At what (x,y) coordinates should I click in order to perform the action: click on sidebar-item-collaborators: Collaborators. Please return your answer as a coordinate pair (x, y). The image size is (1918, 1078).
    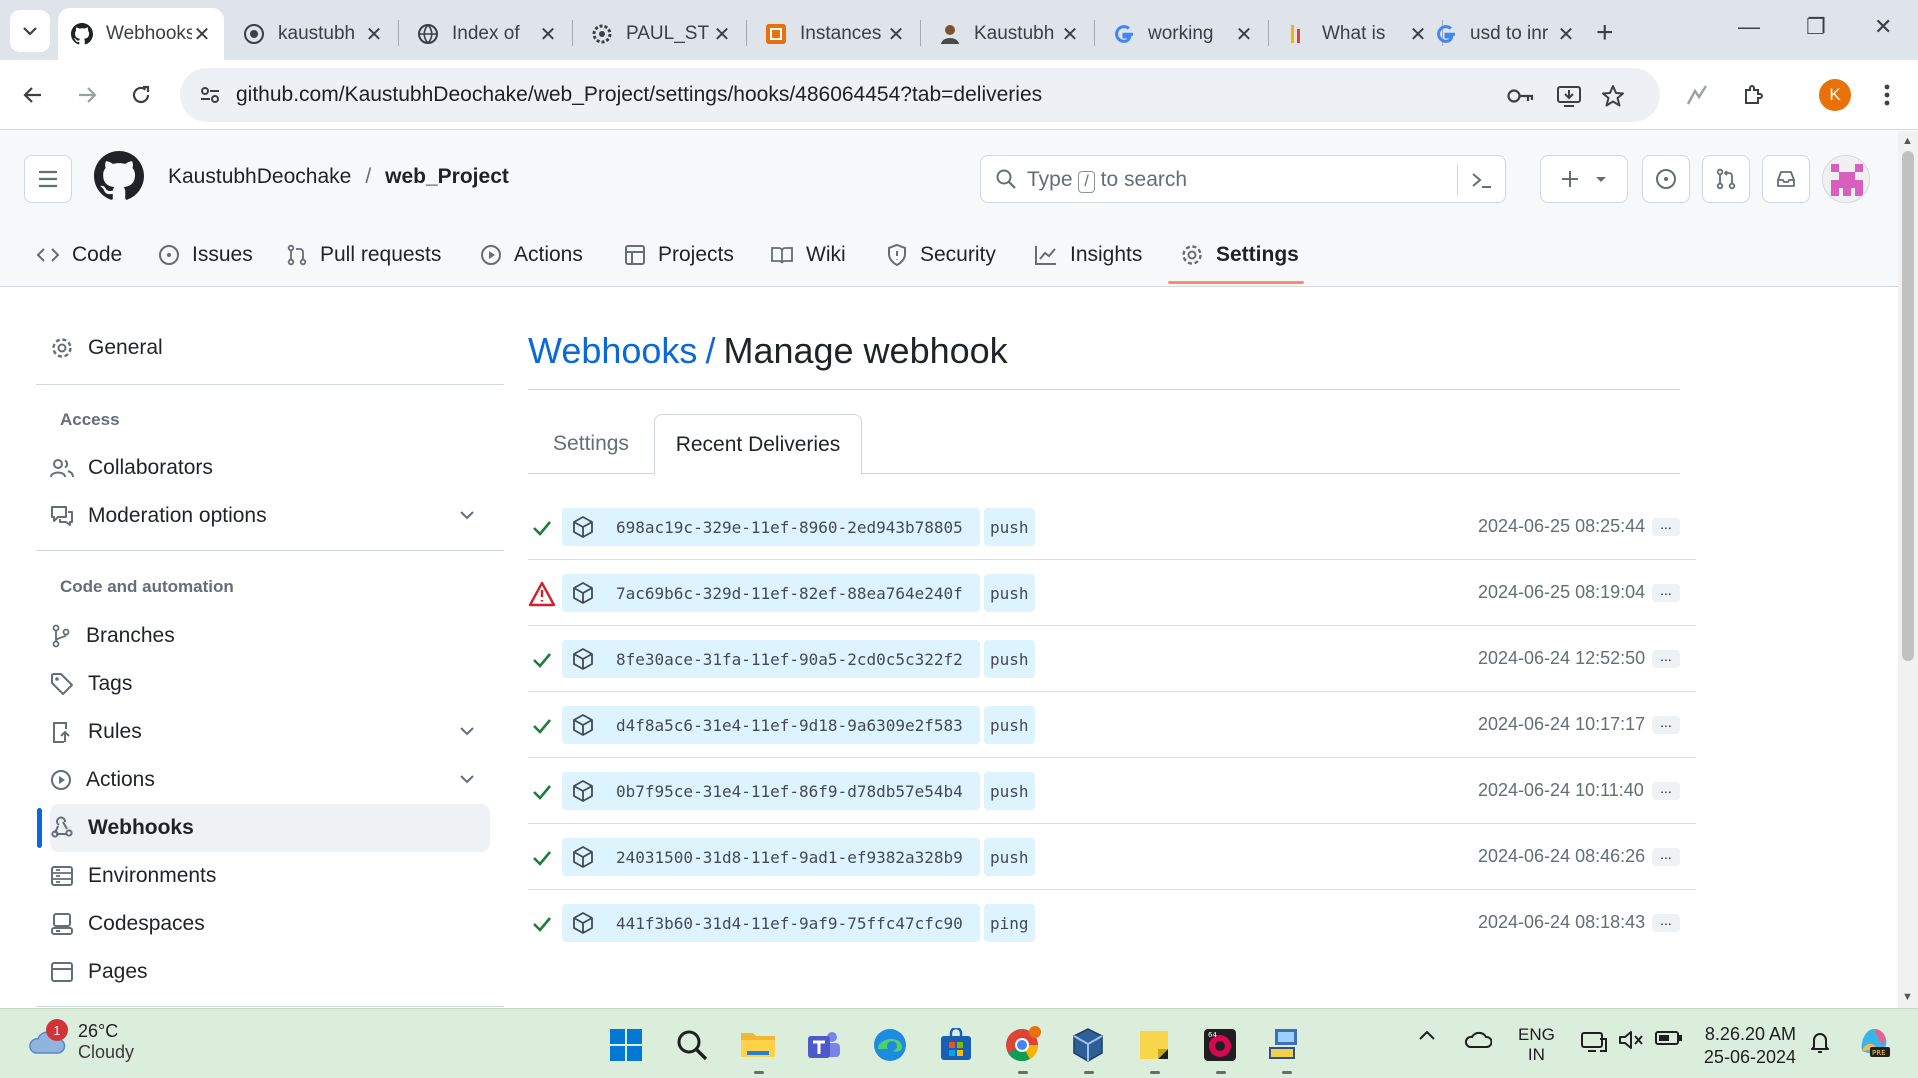
    Looking at the image, I should click on (270, 468).